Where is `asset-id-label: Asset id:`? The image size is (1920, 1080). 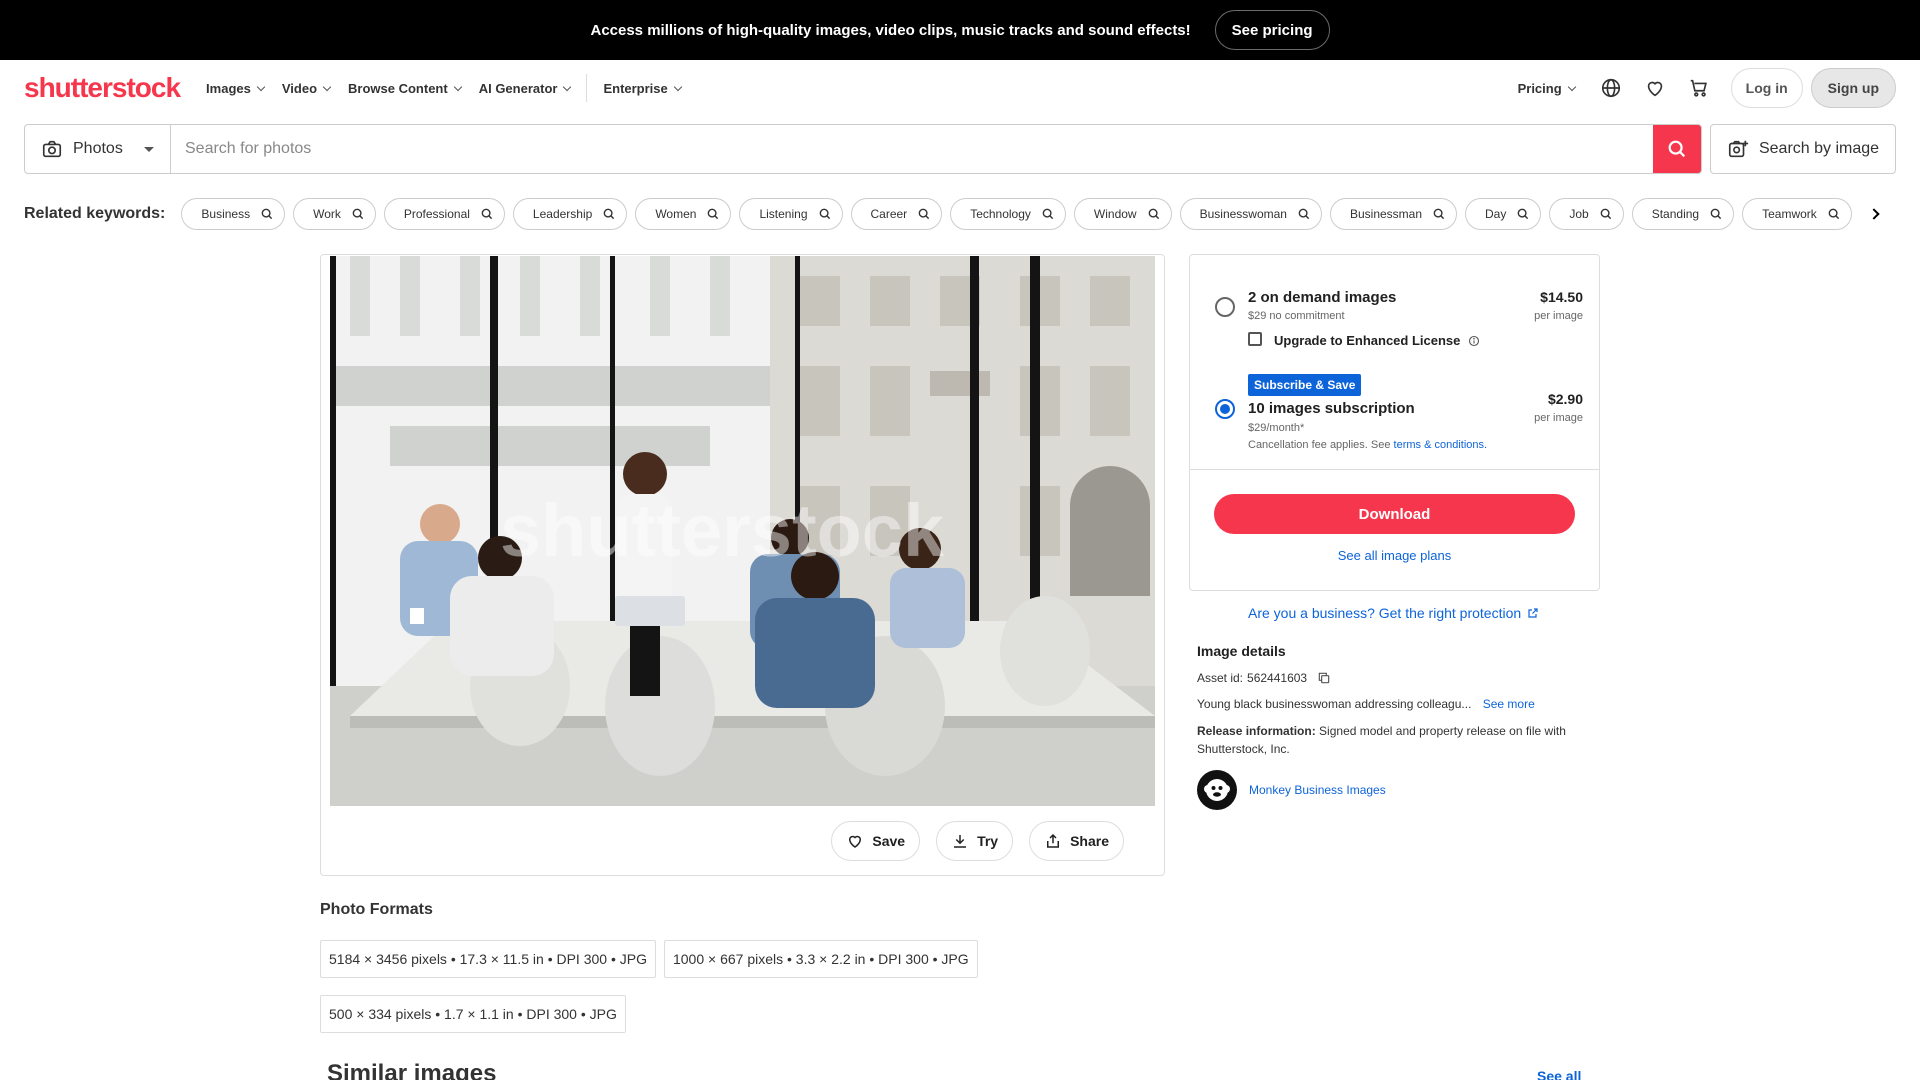 asset-id-label: Asset id: is located at coordinates (1220, 678).